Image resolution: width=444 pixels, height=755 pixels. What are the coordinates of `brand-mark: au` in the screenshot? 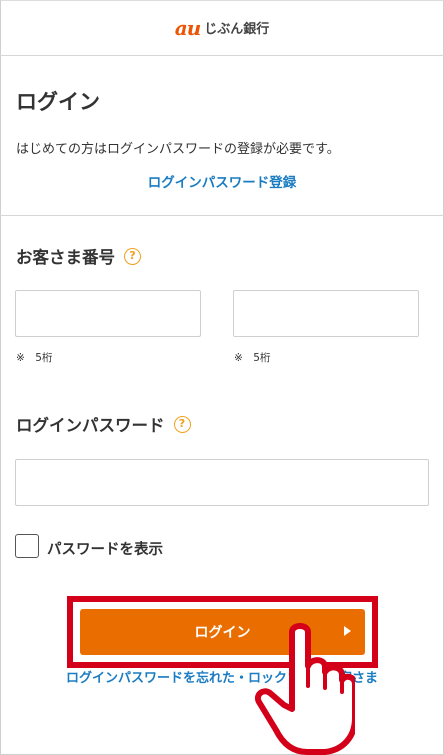 It's located at (187, 27).